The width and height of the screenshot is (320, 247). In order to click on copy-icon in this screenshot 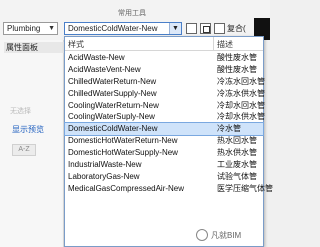, I will do `click(205, 28)`.